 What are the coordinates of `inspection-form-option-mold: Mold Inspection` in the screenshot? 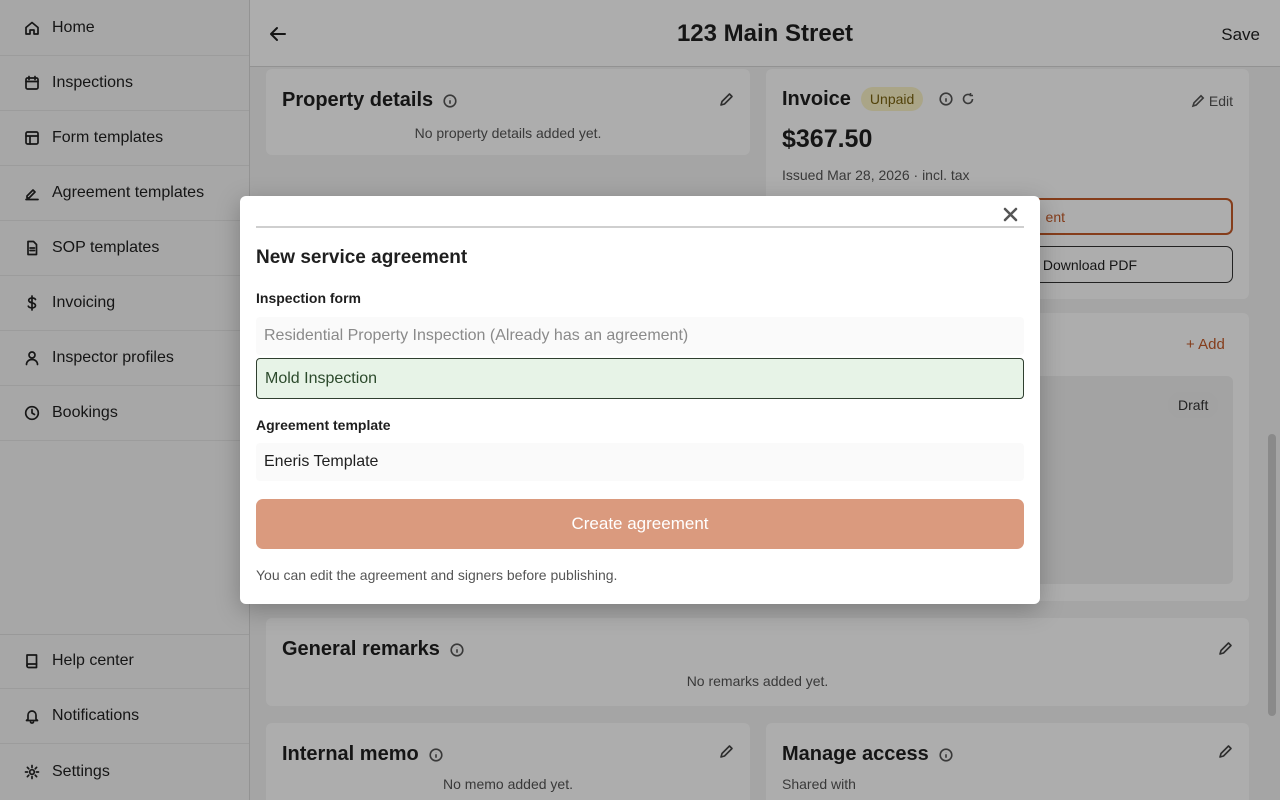 It's located at (640, 378).